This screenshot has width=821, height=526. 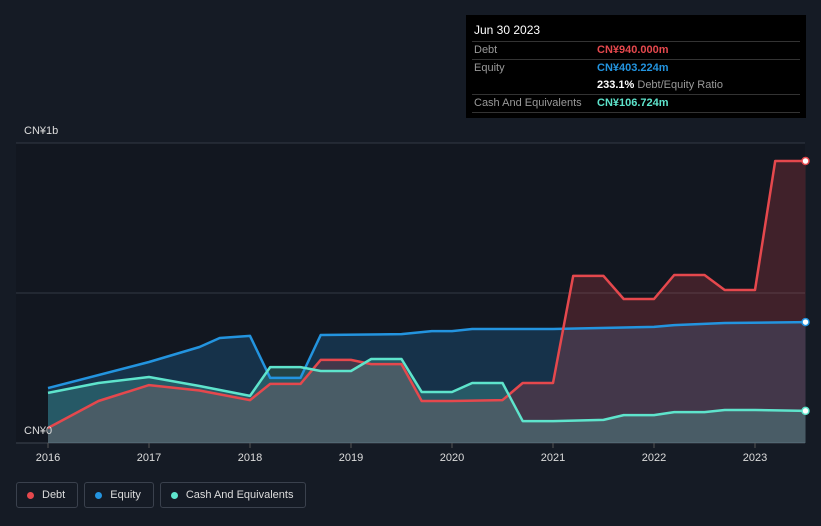 What do you see at coordinates (616, 85) in the screenshot?
I see `ratio-value: 233.1%` at bounding box center [616, 85].